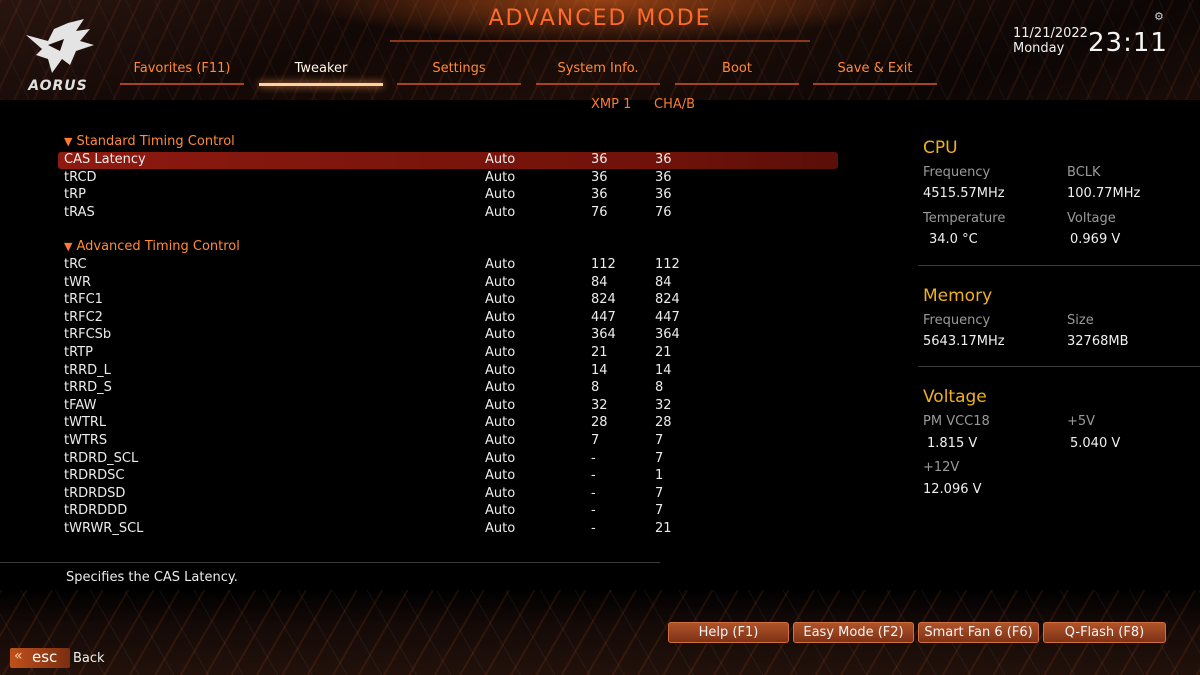 The image size is (1200, 675). I want to click on timing-row: tRFCSb Auto 364 364, so click(448, 335).